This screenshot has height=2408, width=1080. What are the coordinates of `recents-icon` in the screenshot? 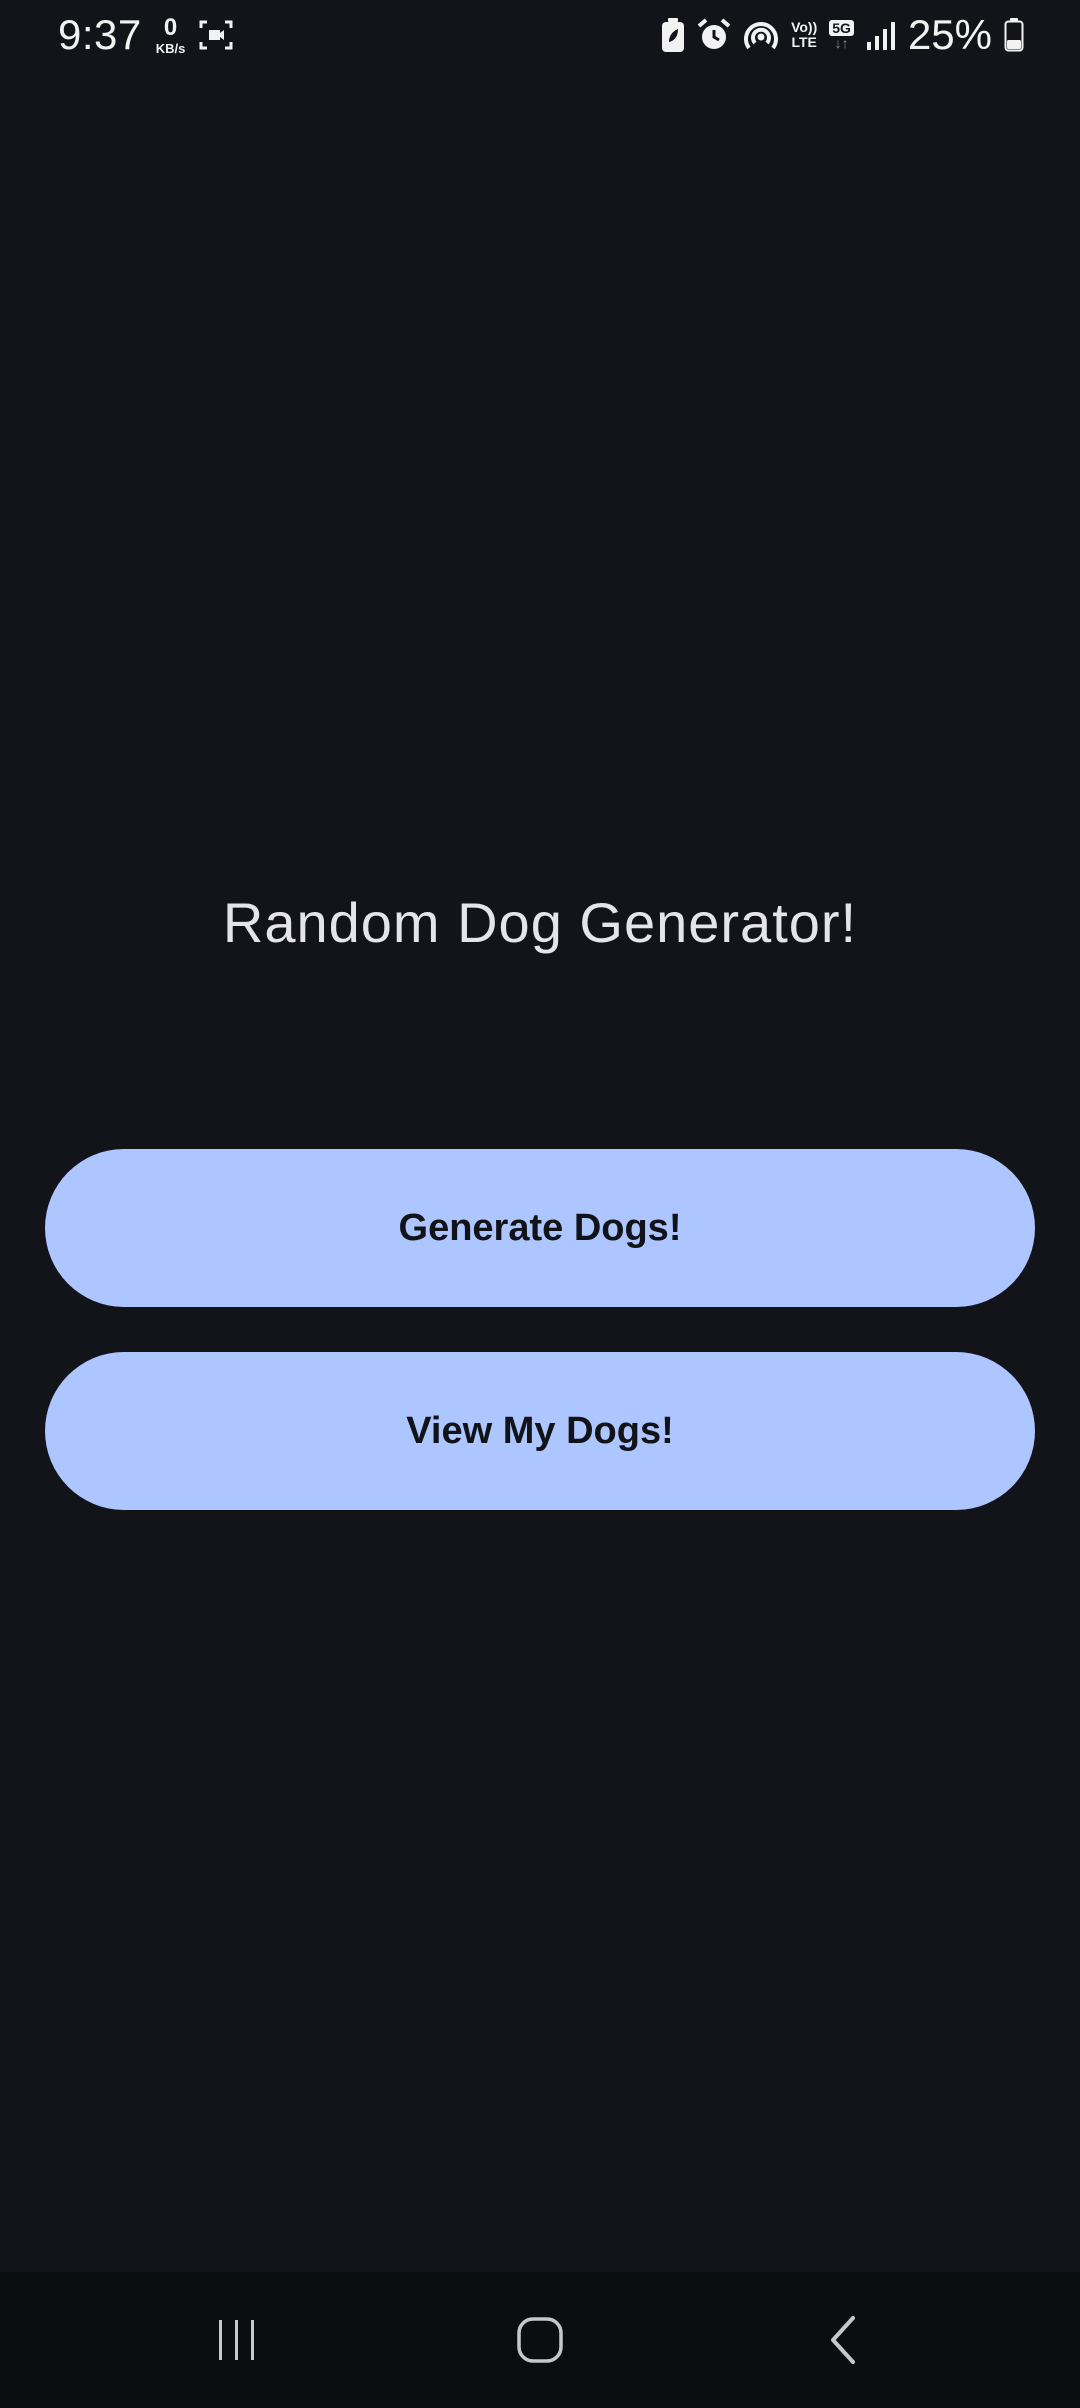 It's located at (236, 2340).